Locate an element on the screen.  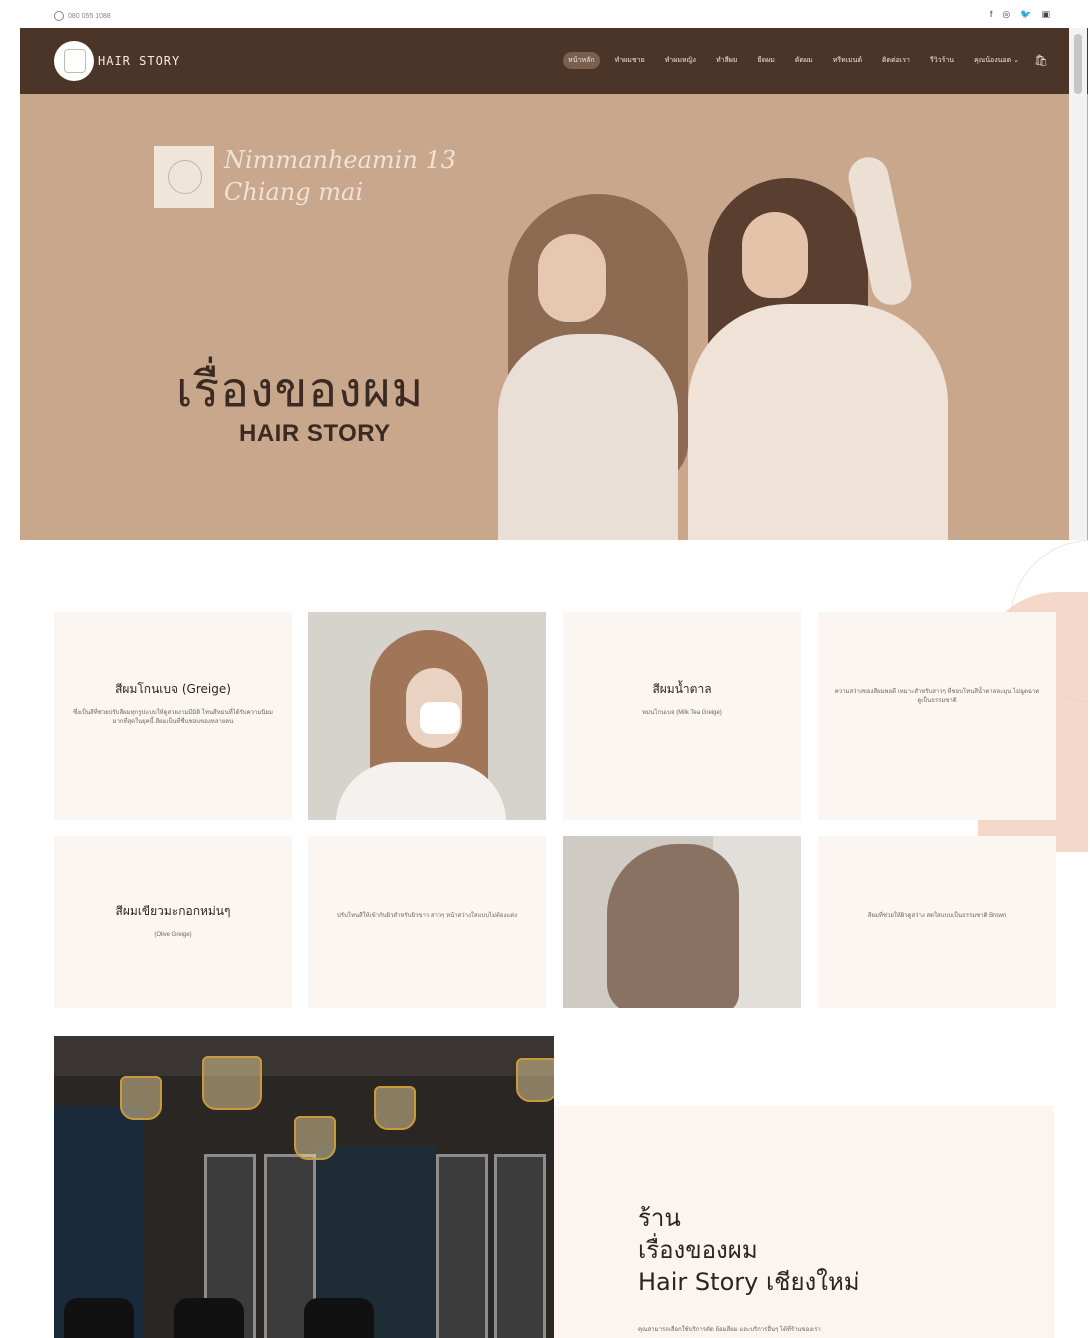
cart-icon: 🛍 is located at coordinates (1041, 61).